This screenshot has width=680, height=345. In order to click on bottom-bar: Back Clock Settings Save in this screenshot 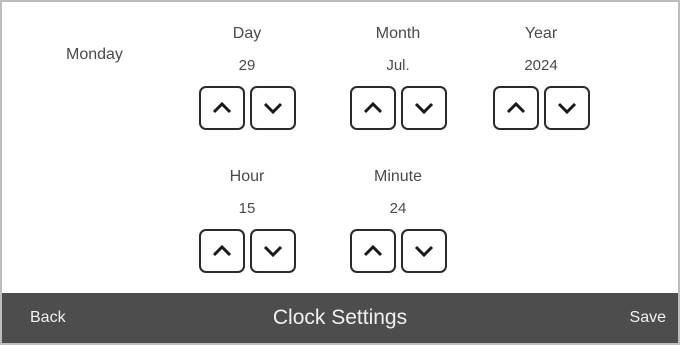, I will do `click(340, 318)`.